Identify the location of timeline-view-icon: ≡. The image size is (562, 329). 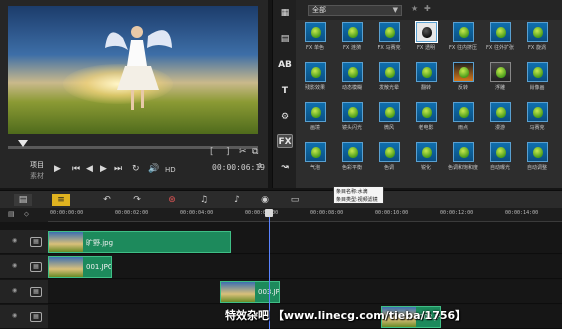
(61, 200).